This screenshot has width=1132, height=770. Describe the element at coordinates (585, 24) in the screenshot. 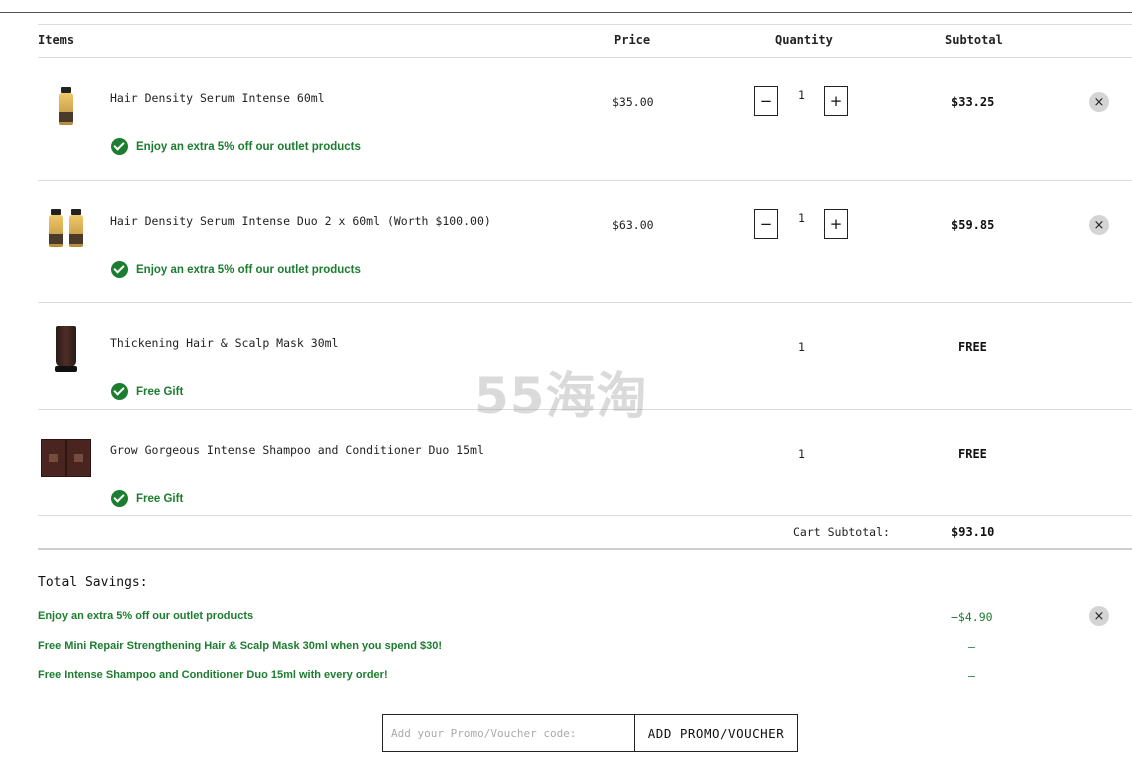

I see `header-top-divider` at that location.